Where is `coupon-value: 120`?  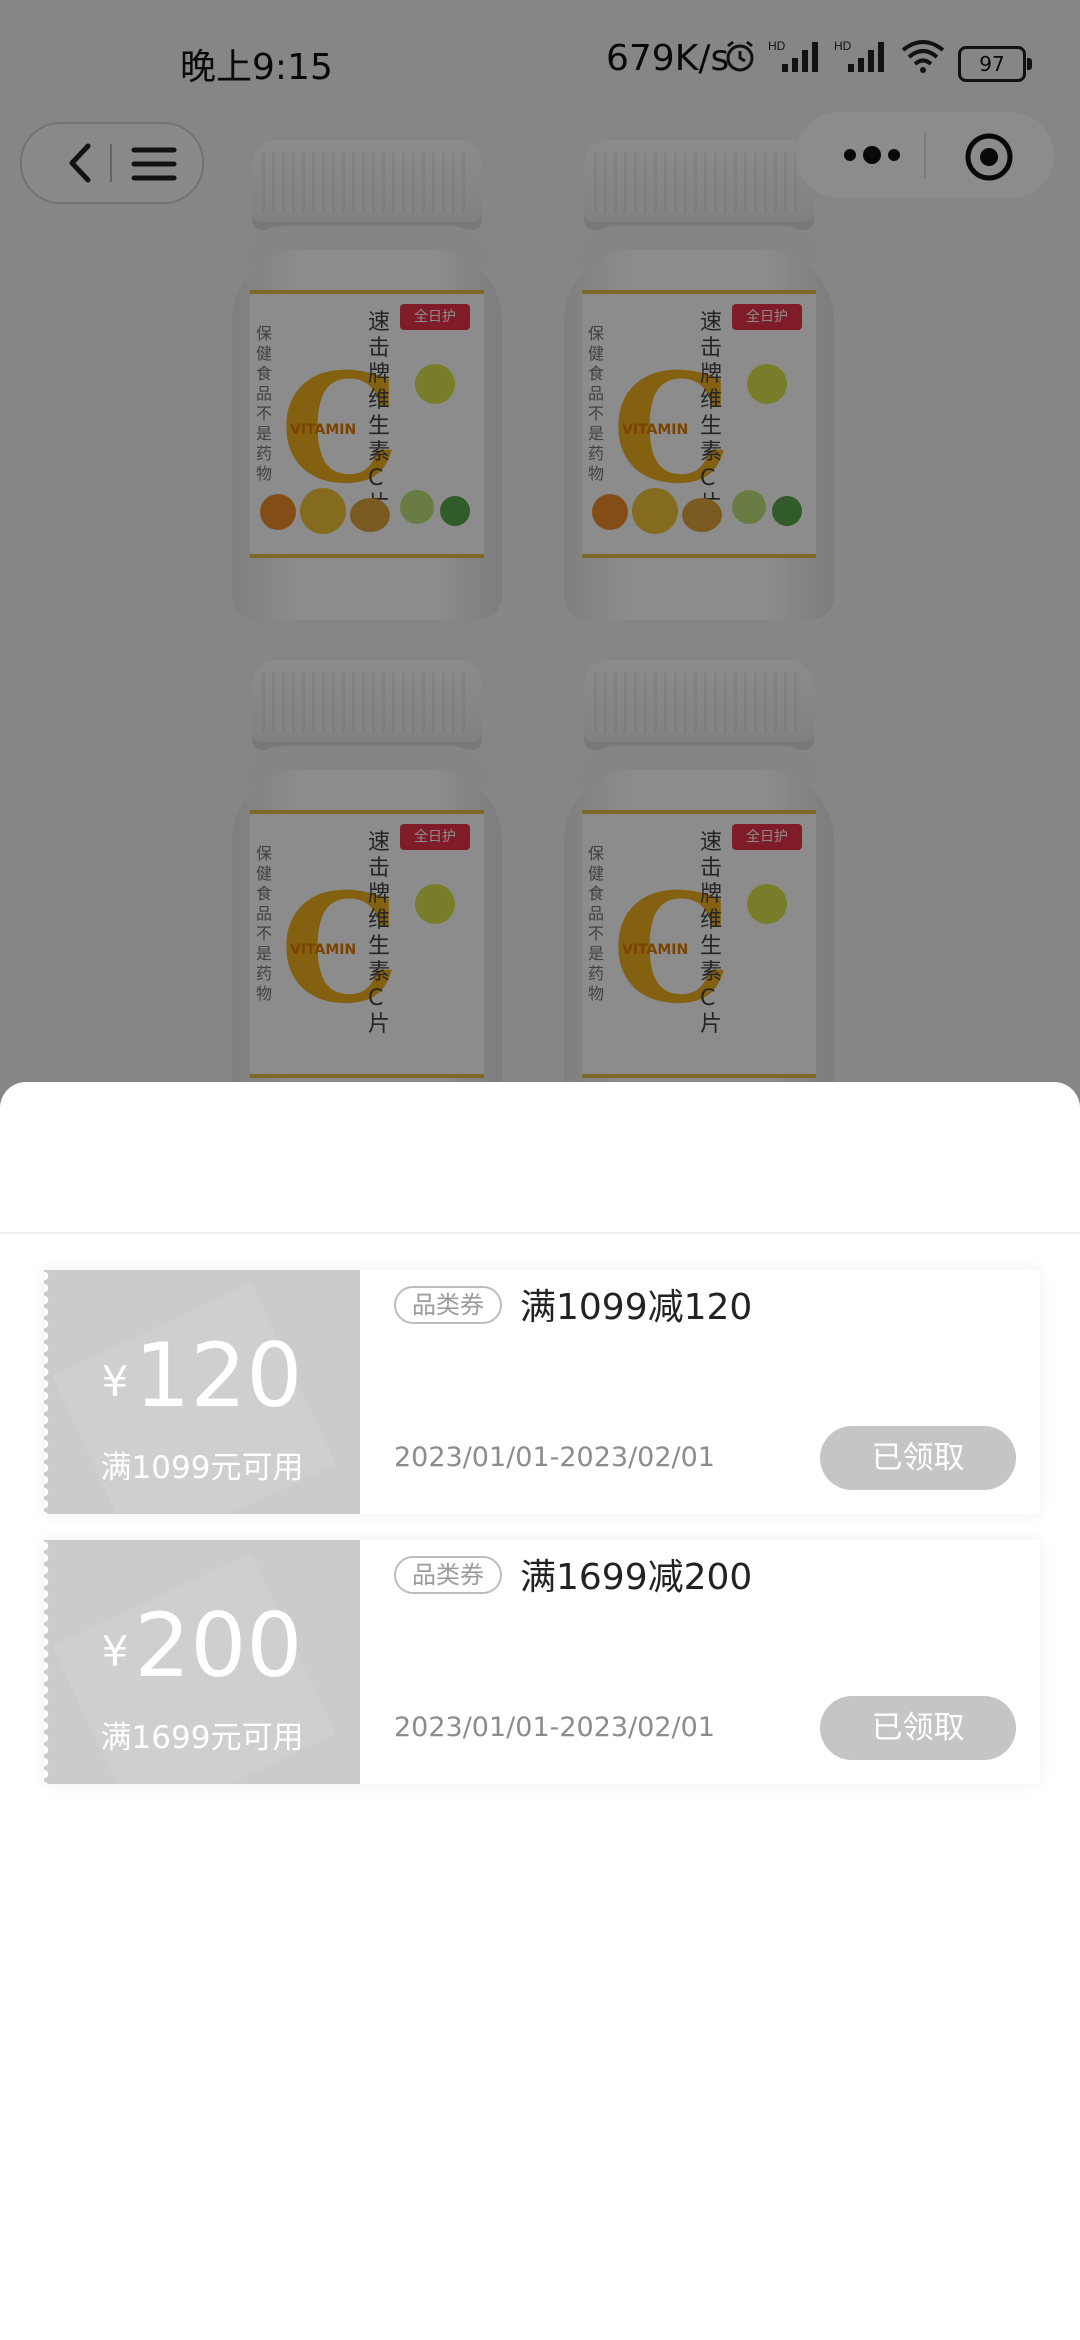 coupon-value: 120 is located at coordinates (218, 1375).